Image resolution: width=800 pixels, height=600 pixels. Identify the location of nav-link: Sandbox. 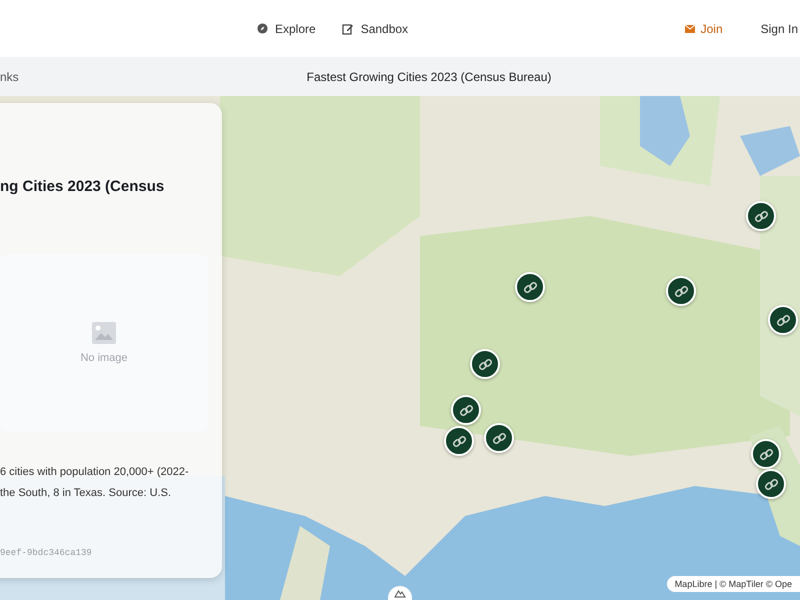
(375, 29).